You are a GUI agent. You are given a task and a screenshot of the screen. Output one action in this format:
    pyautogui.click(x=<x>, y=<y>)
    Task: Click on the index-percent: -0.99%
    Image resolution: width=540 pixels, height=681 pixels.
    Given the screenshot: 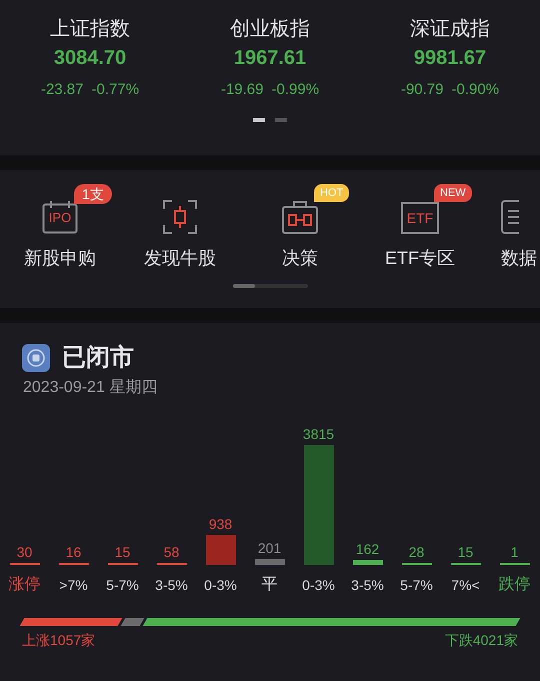 What is the action you would take?
    pyautogui.click(x=296, y=90)
    